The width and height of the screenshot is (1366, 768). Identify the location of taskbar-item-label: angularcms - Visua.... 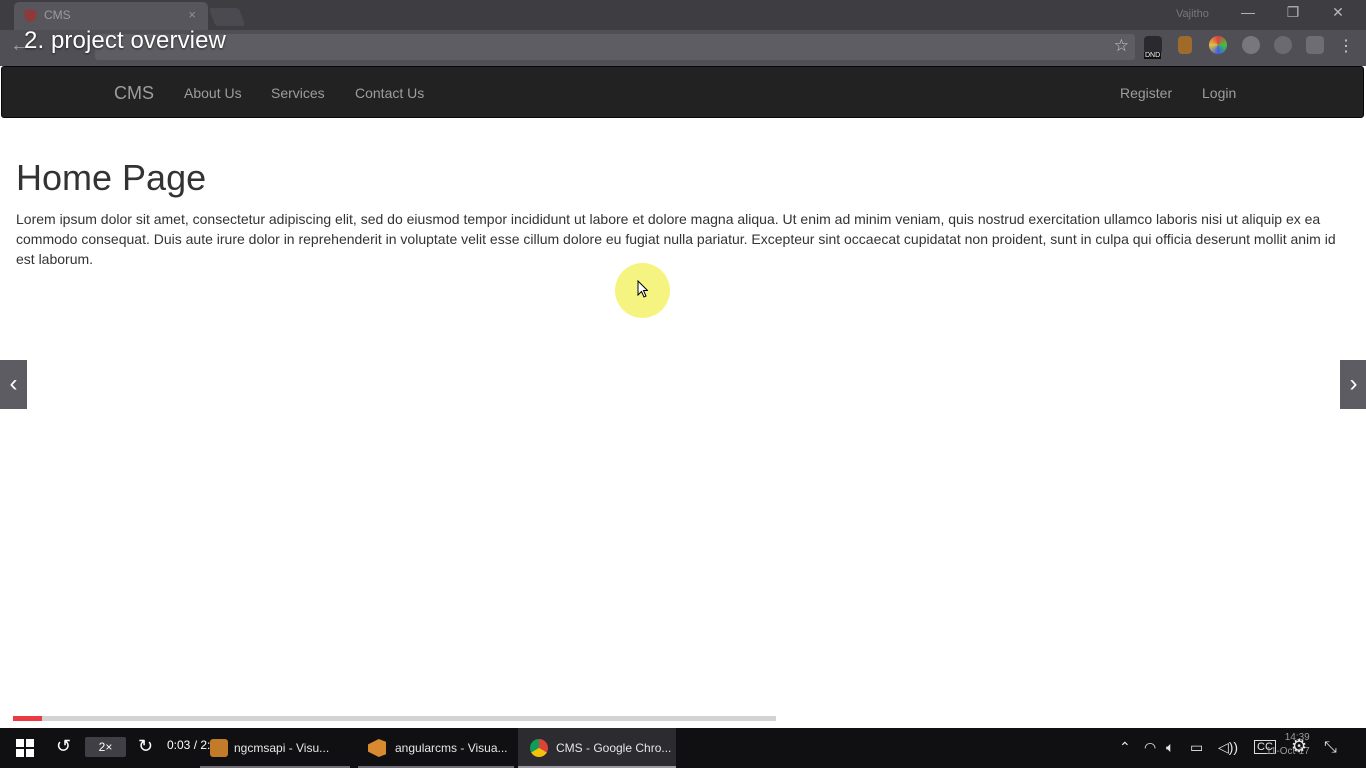
(451, 748).